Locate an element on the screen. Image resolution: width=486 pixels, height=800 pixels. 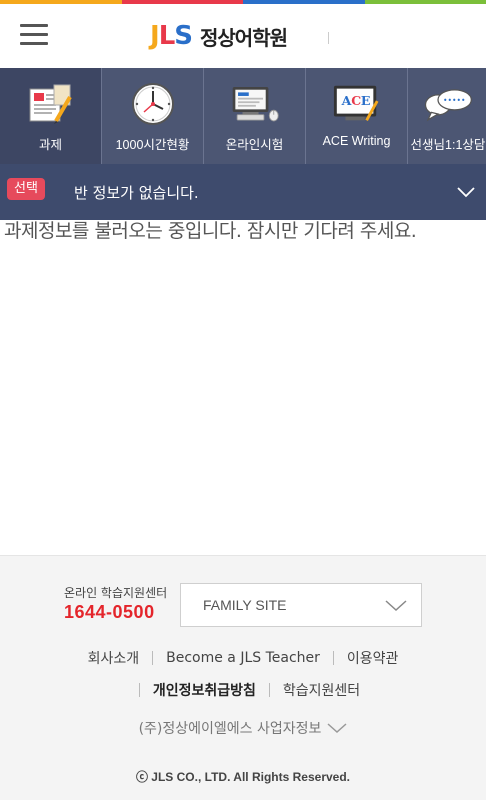
class-info-text: 반 정보가 없습니다. is located at coordinates (136, 193).